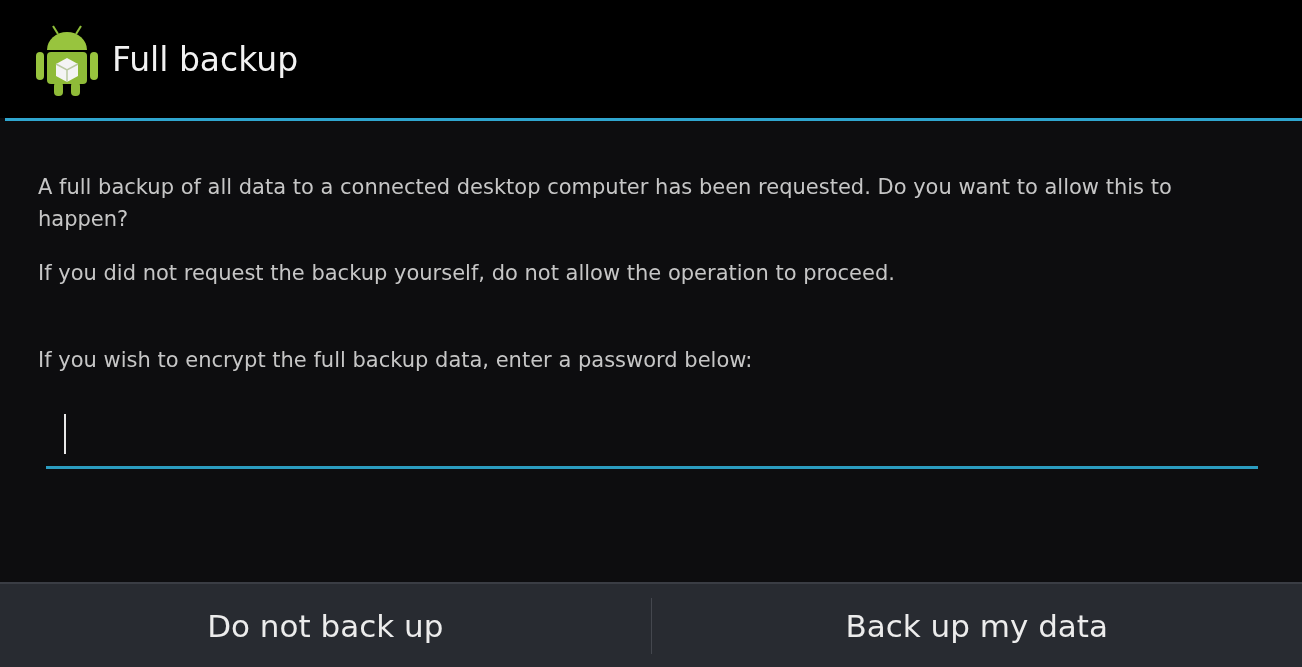  I want to click on message-text: If you wish to encrypt the full backup data, enter a password below:, so click(396, 360).